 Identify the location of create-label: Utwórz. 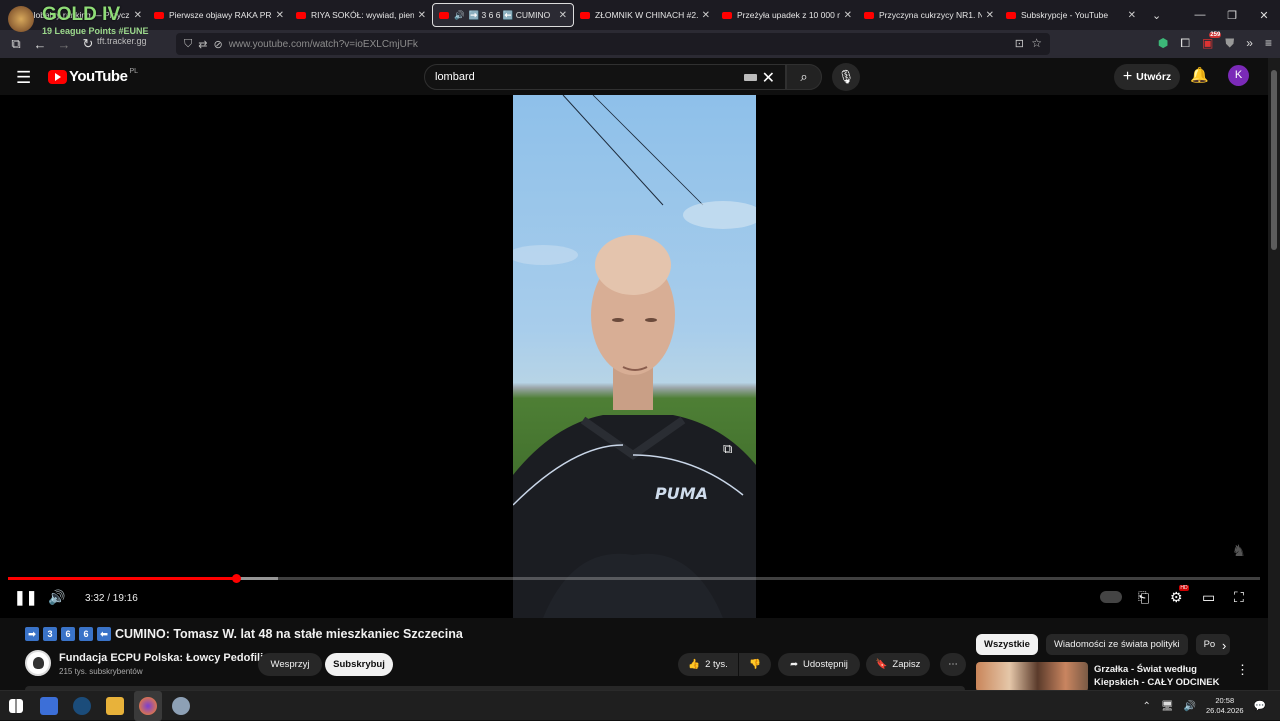
(1154, 77).